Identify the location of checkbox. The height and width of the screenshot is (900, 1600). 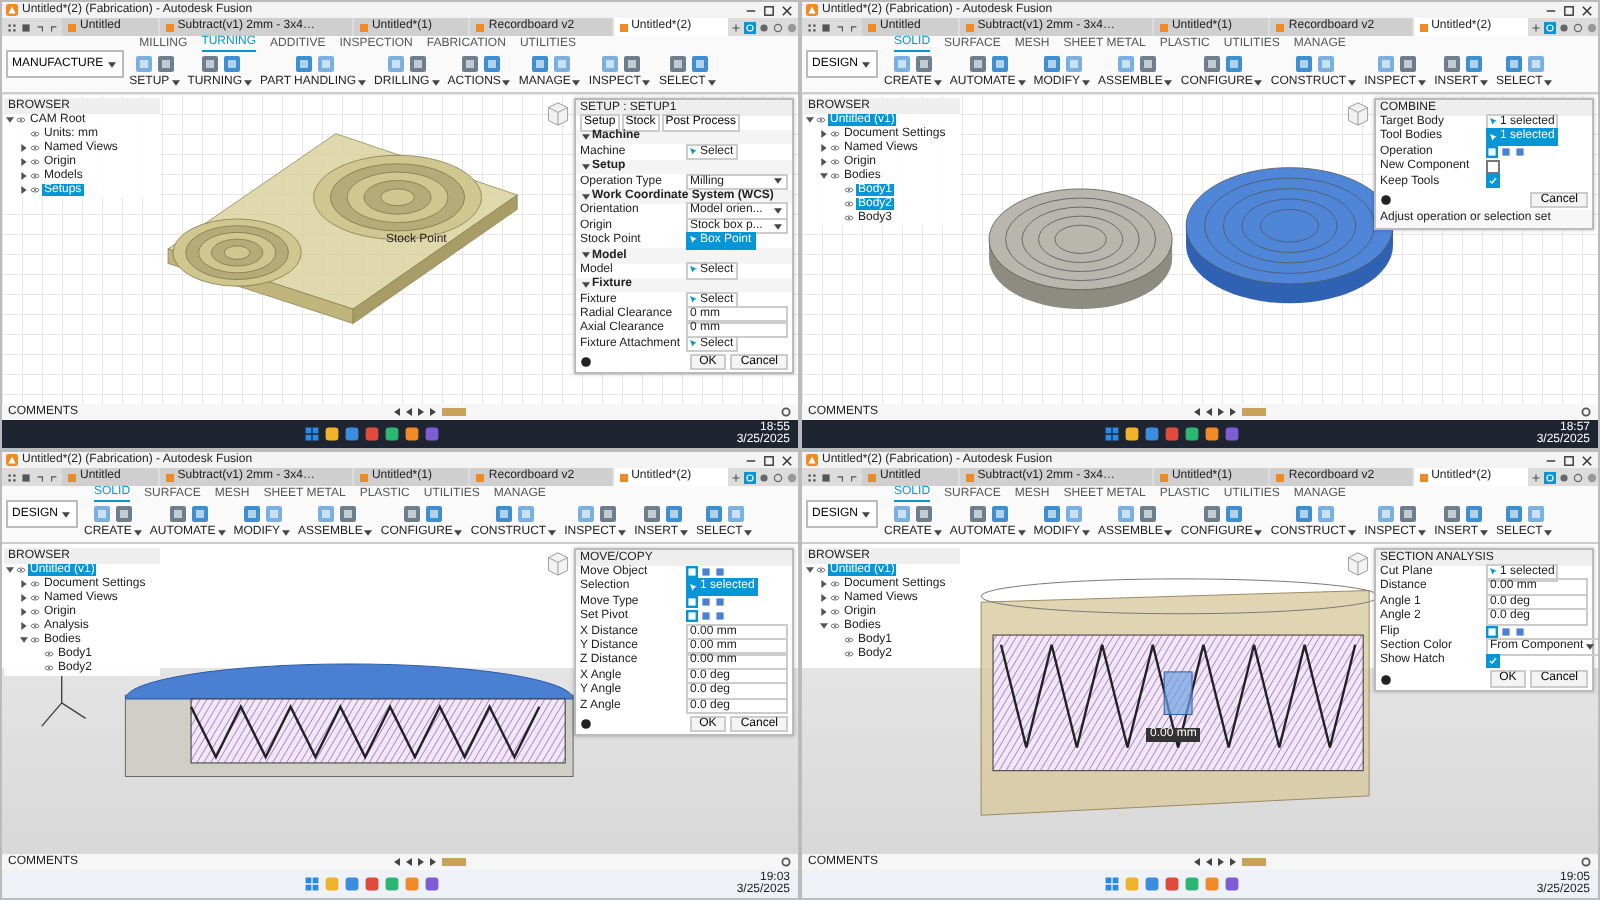
(1493, 661).